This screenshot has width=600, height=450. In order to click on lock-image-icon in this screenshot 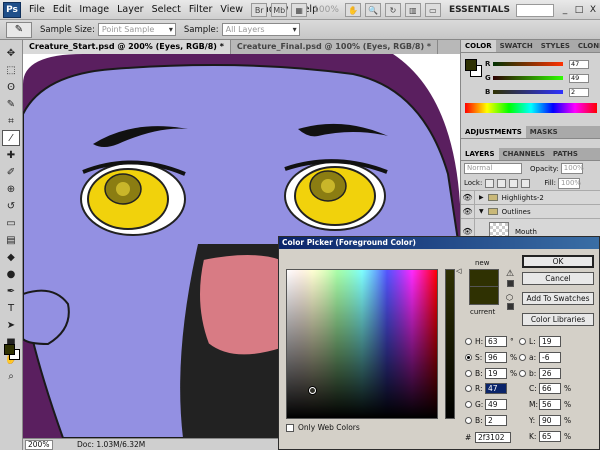, I will do `click(502, 183)`.